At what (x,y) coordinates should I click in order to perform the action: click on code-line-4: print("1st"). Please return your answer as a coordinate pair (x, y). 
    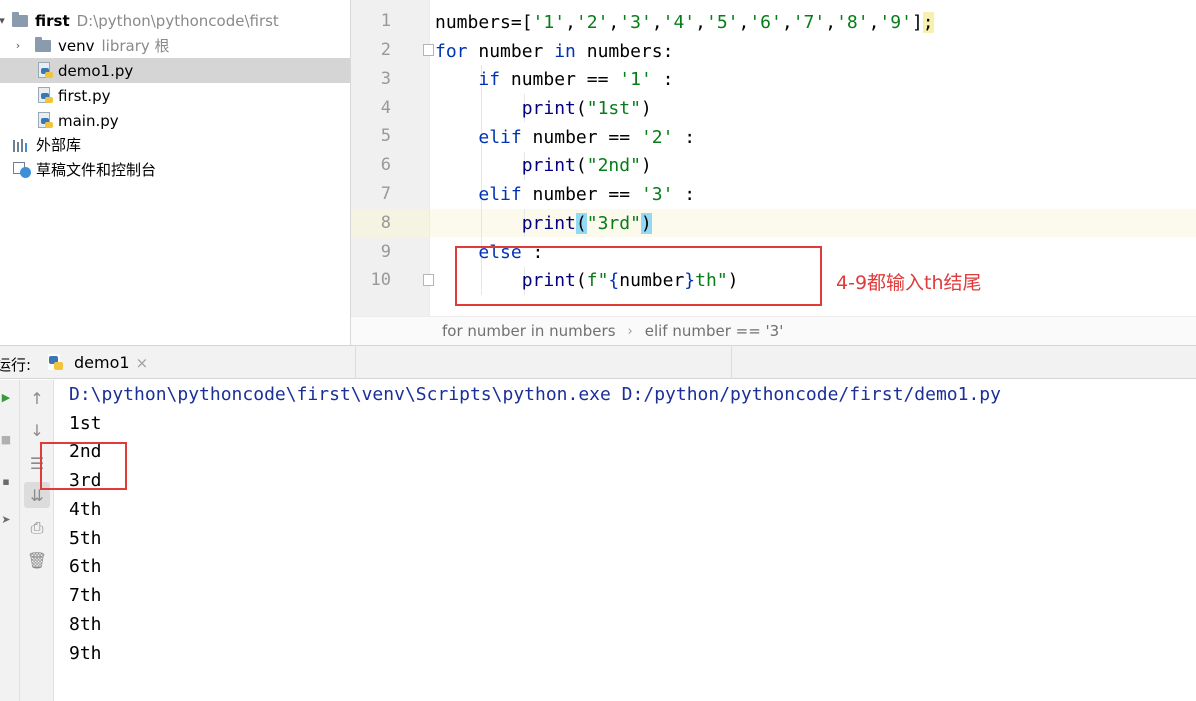
    Looking at the image, I should click on (586, 108).